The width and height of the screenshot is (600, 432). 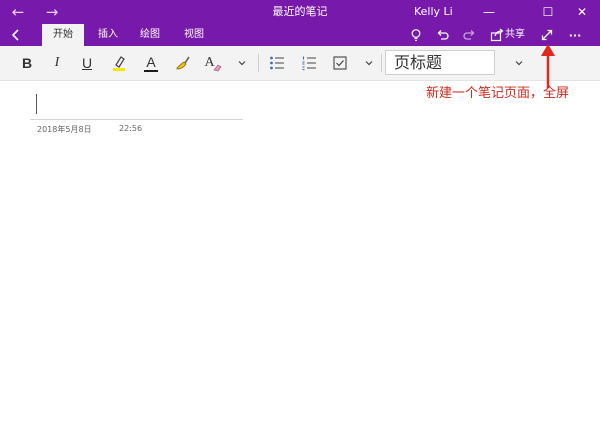 What do you see at coordinates (27, 63) in the screenshot?
I see `bold-button: B` at bounding box center [27, 63].